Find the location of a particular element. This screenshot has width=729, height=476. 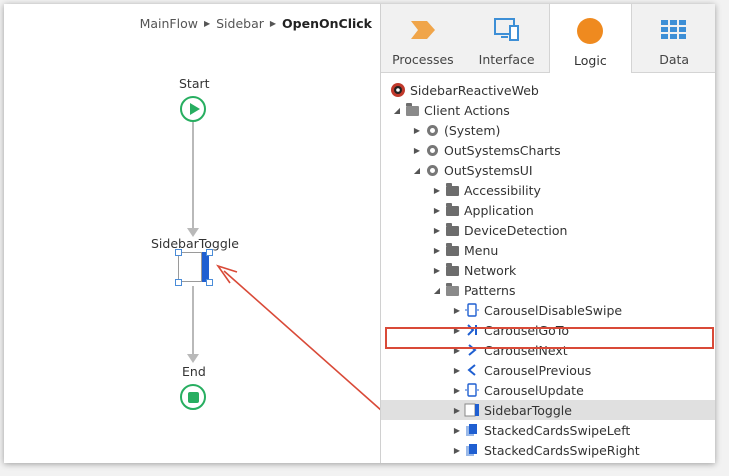

tab-data-label: Data is located at coordinates (674, 59).